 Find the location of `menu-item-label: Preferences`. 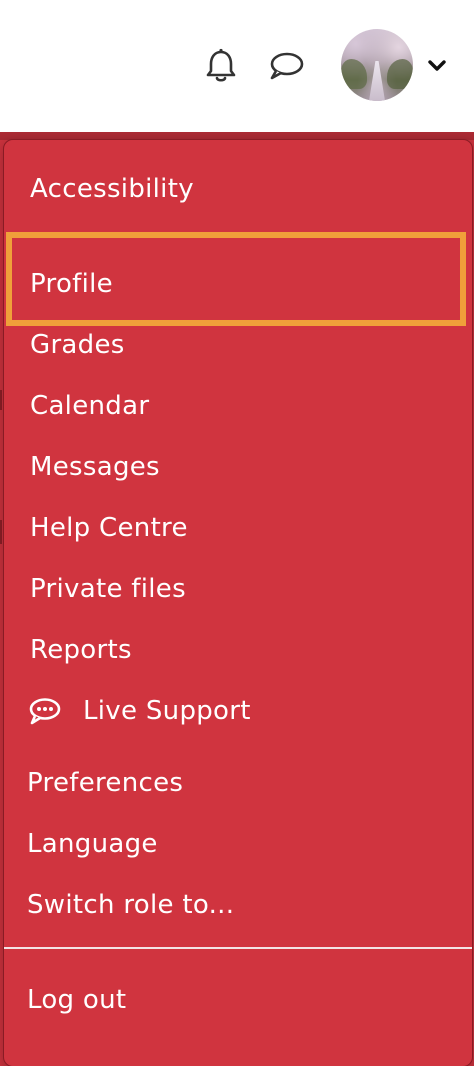

menu-item-label: Preferences is located at coordinates (105, 783).